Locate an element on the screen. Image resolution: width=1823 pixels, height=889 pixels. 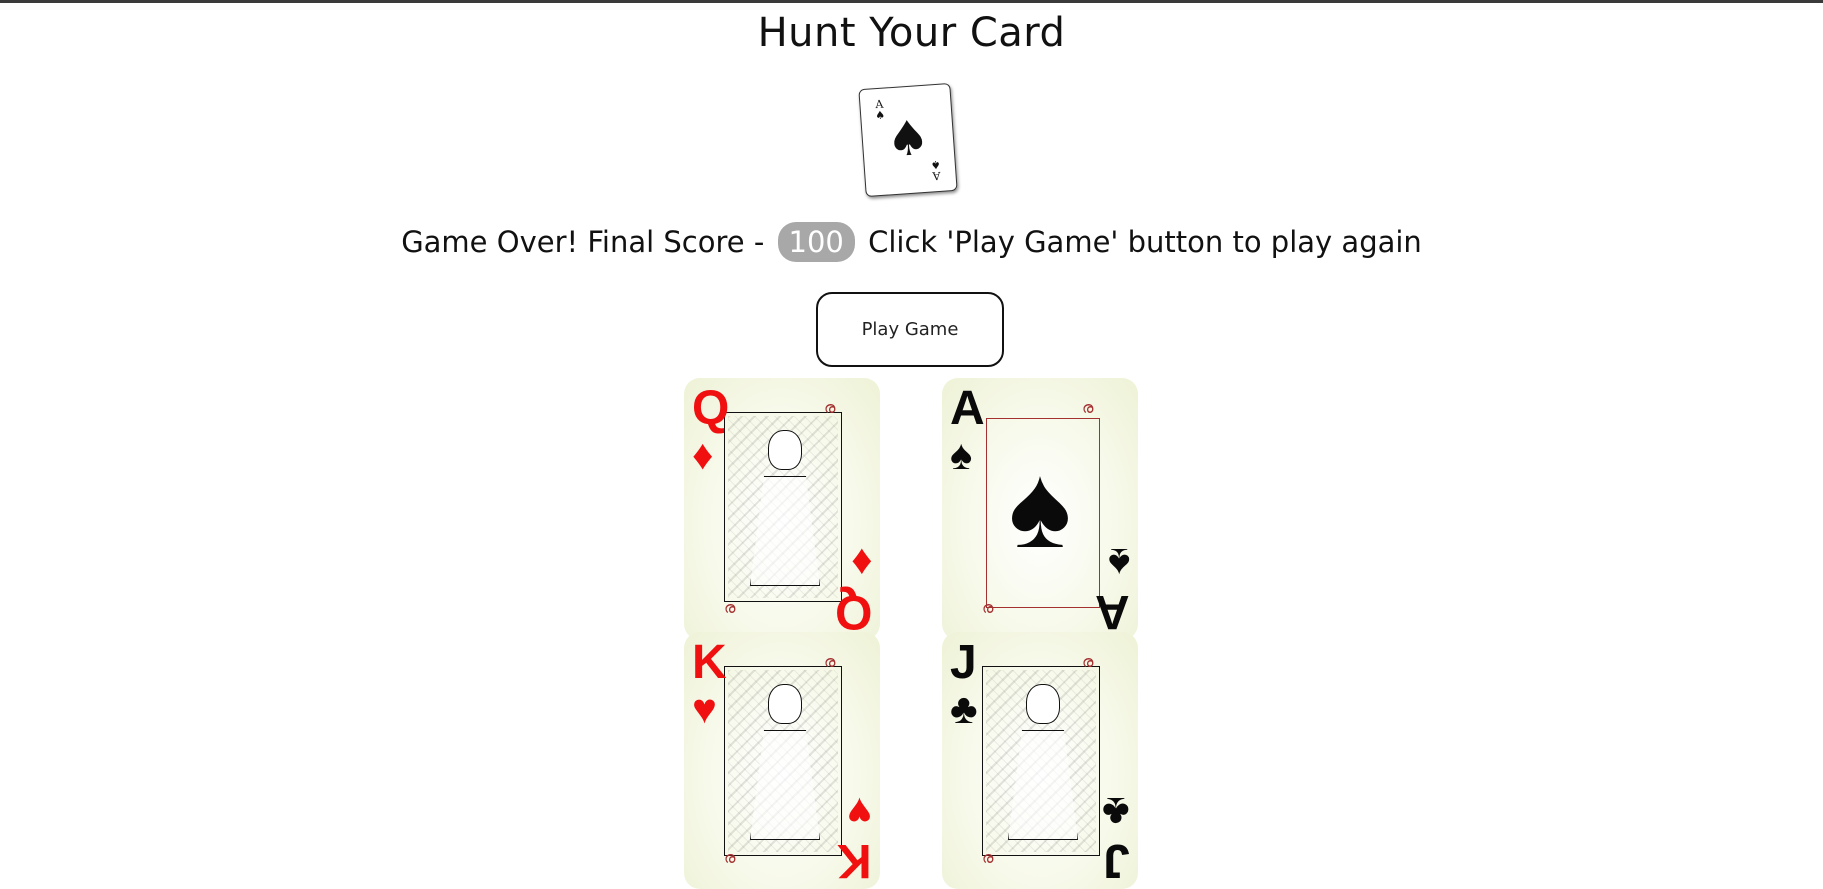
card-king-of-hearts: ര ര K ♥ ♥ K is located at coordinates (782, 760).